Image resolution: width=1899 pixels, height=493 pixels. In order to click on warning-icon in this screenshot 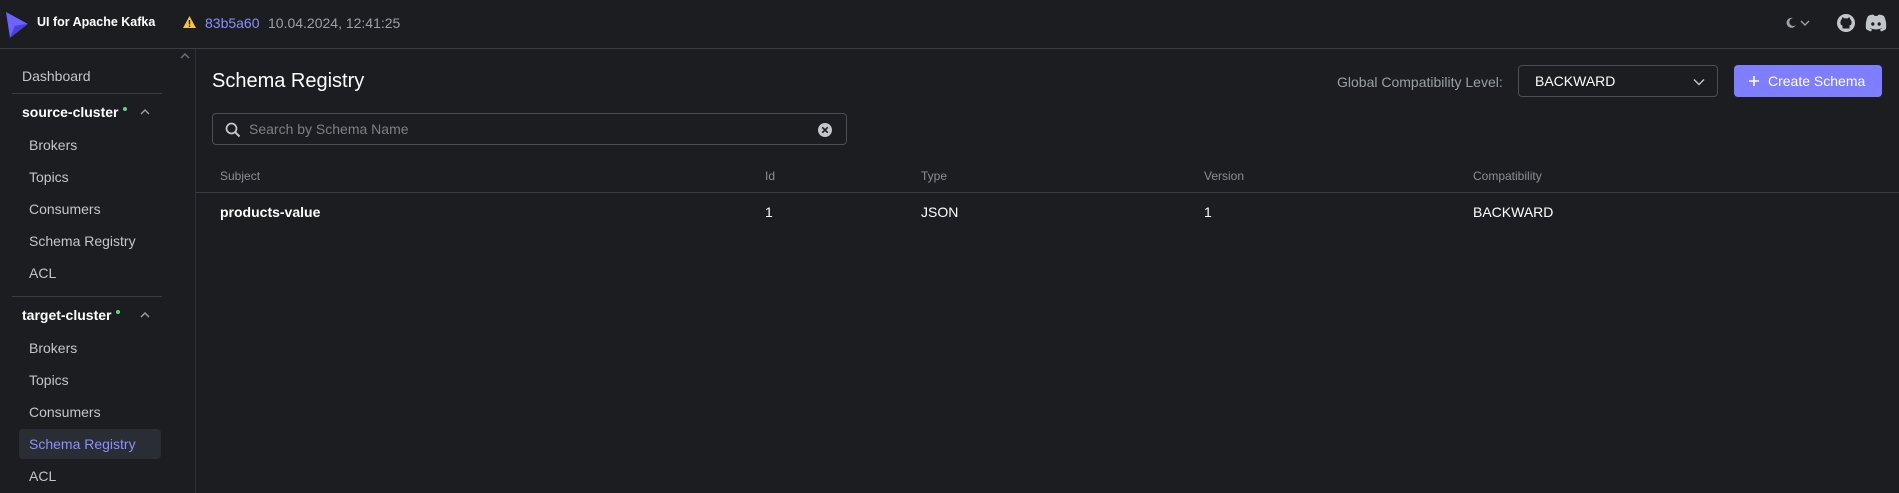, I will do `click(189, 22)`.